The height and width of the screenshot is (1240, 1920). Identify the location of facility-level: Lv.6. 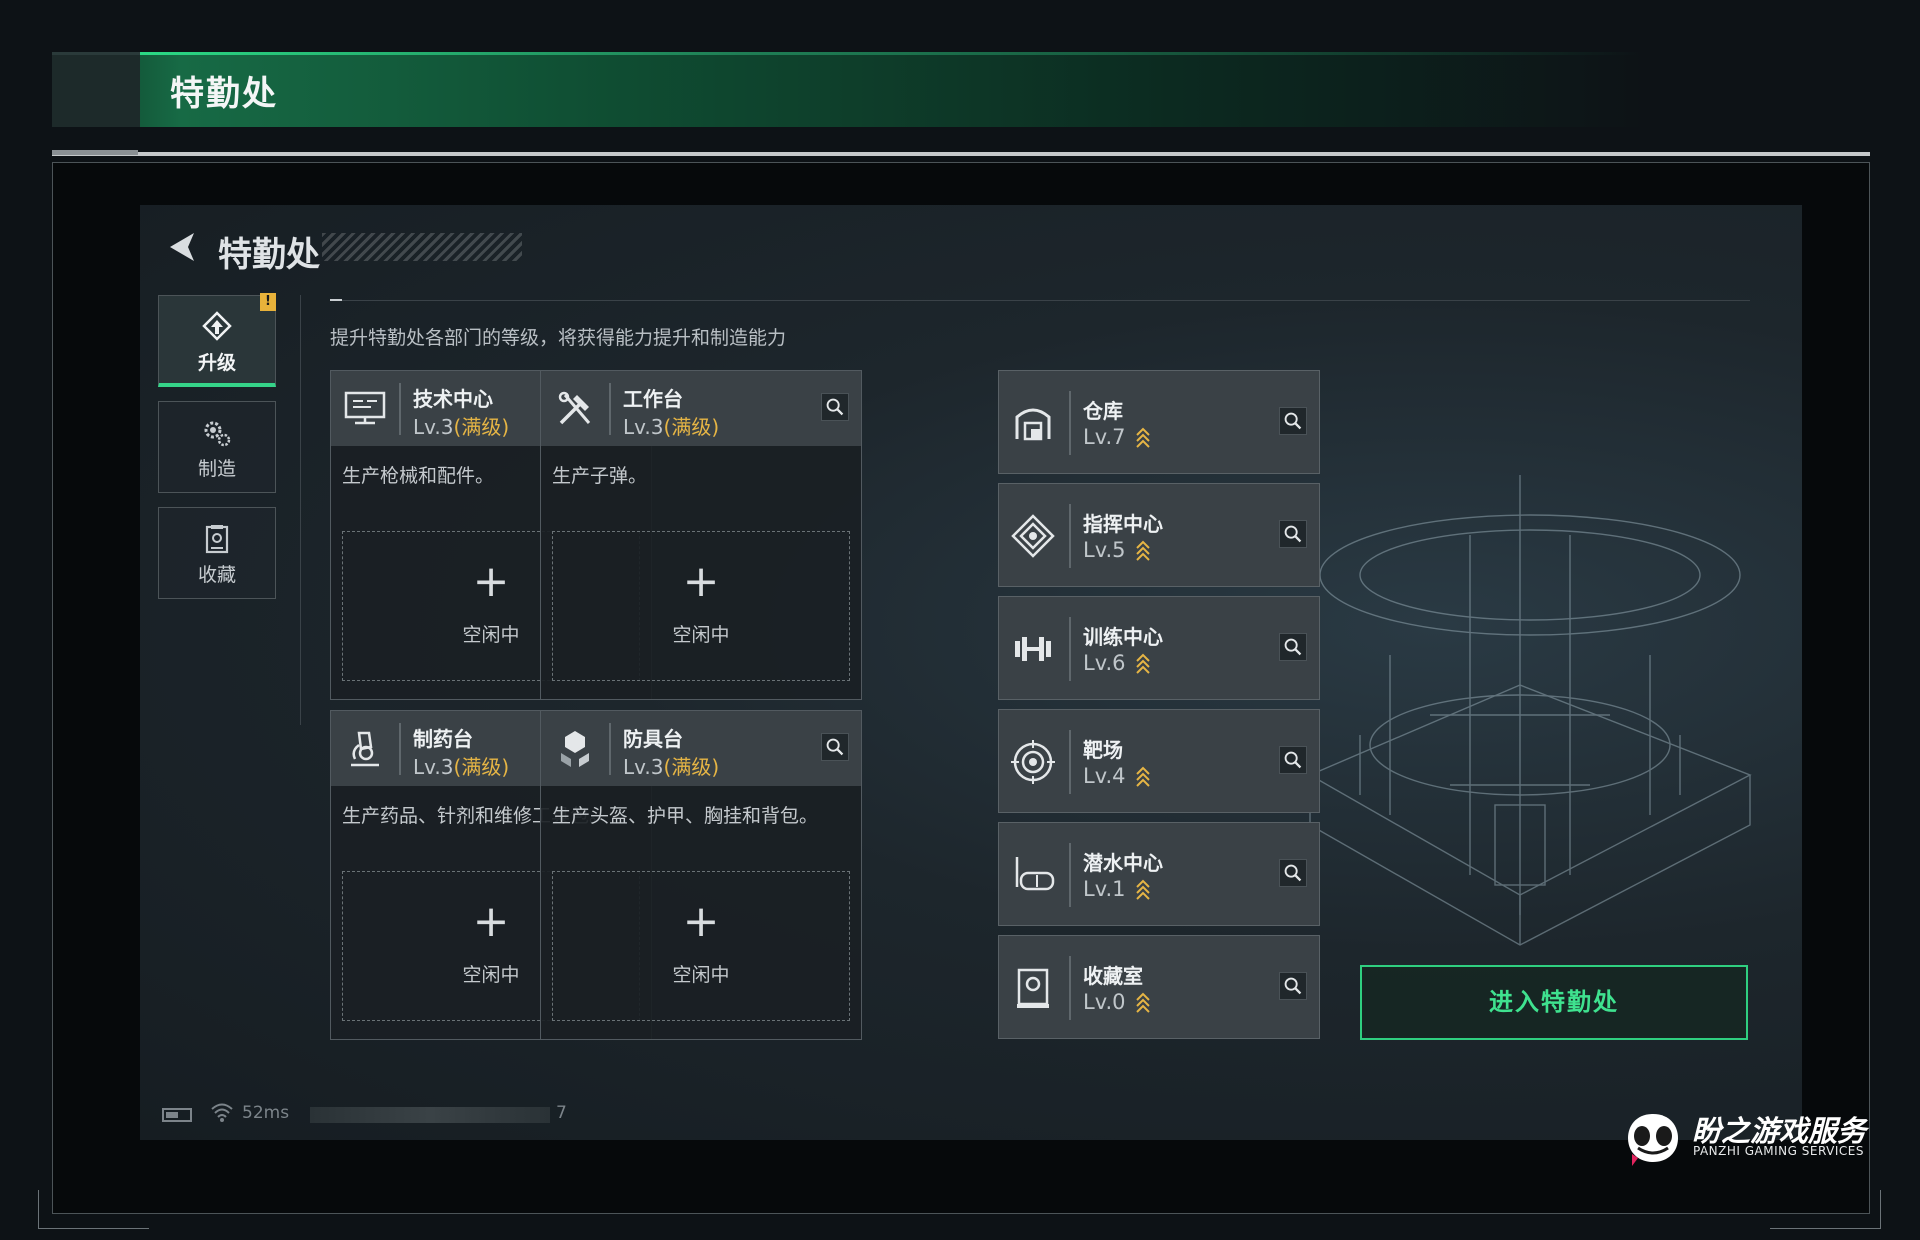
(1104, 663).